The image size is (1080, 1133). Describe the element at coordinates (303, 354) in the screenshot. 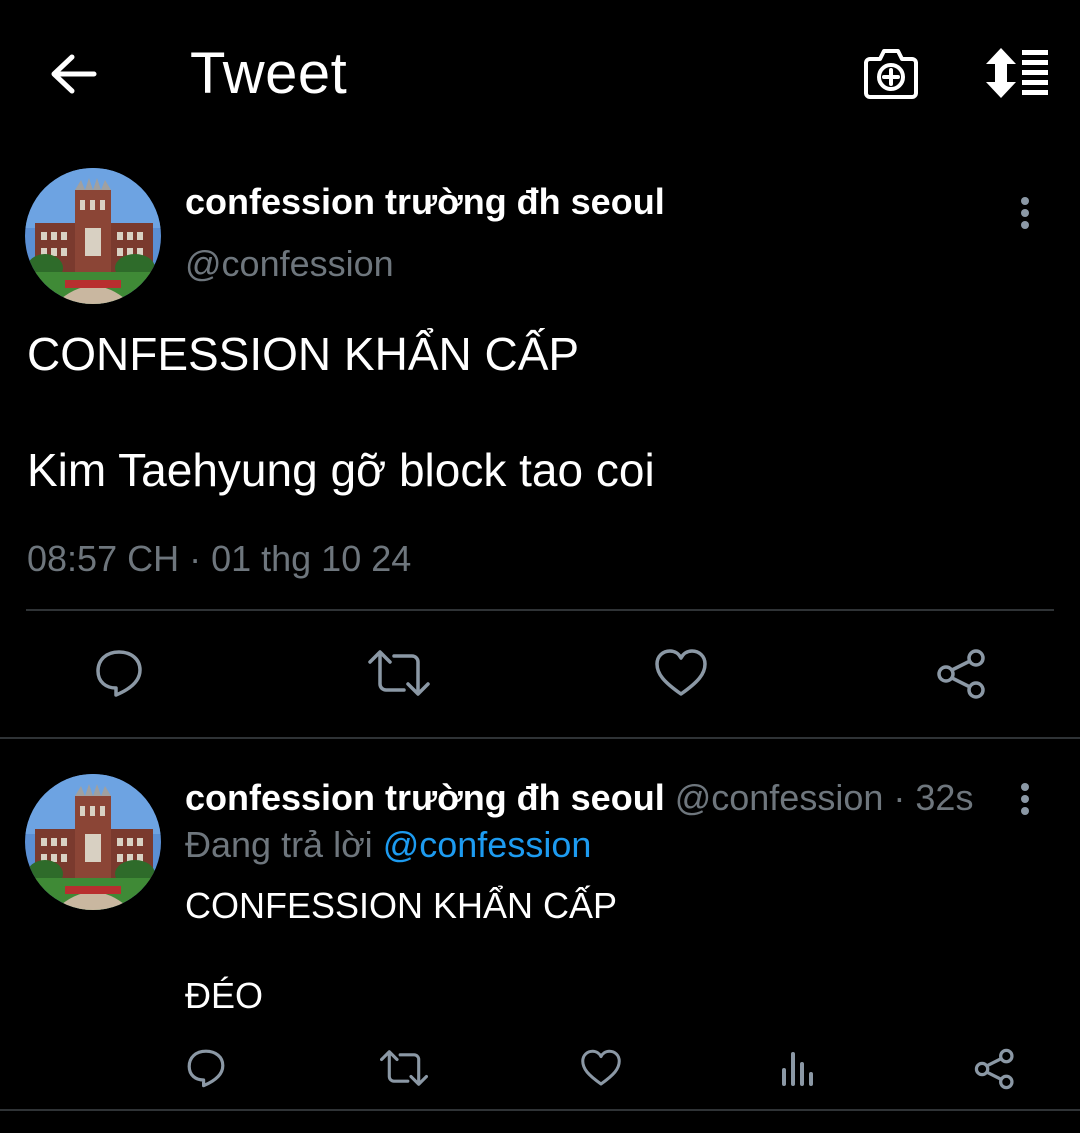

I see `tweet-text-line-1: CONFESSION KHẨN CẤP` at that location.